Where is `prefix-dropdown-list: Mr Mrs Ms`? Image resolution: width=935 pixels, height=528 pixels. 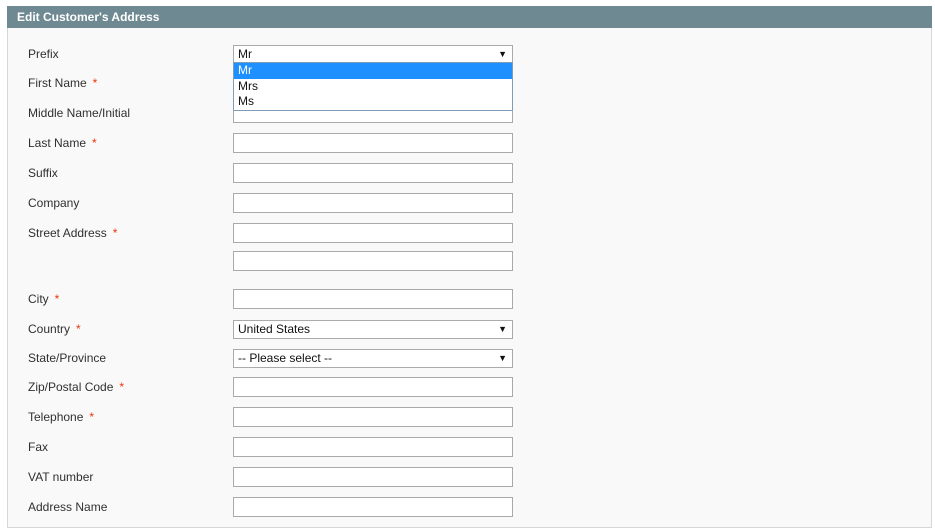
prefix-dropdown-list: Mr Mrs Ms is located at coordinates (373, 86).